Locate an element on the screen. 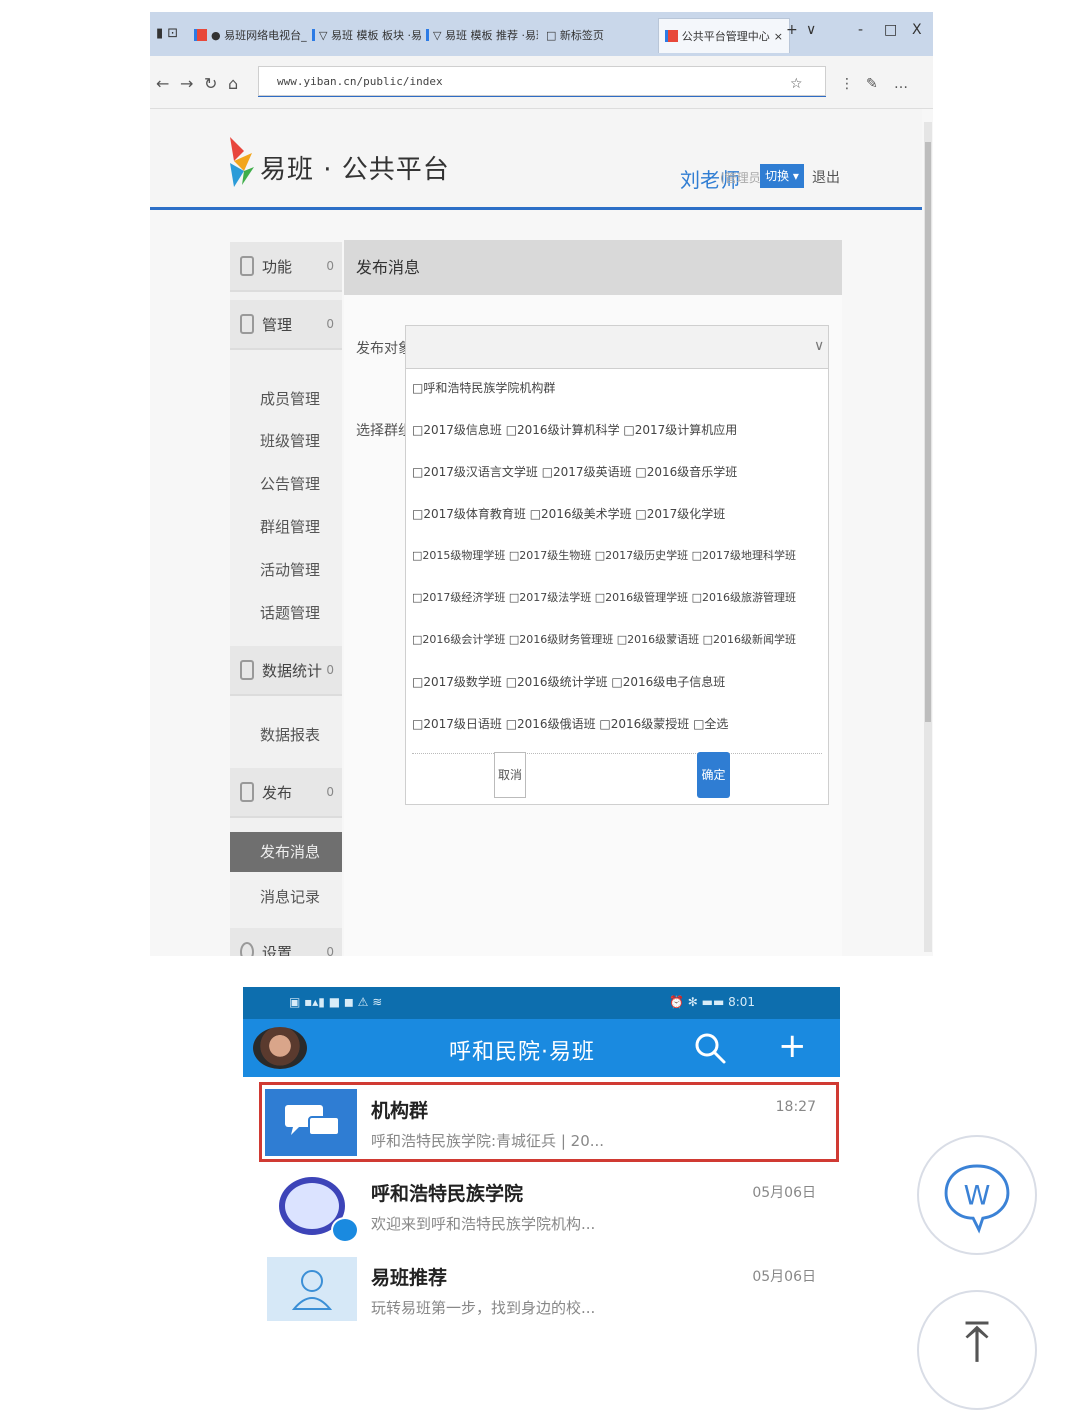  status-bar: ▣ ▪▴▮ ■ ◼ ⚠ ≋ ⏰ ✻ ▬▬ 8:01 is located at coordinates (541, 1003).